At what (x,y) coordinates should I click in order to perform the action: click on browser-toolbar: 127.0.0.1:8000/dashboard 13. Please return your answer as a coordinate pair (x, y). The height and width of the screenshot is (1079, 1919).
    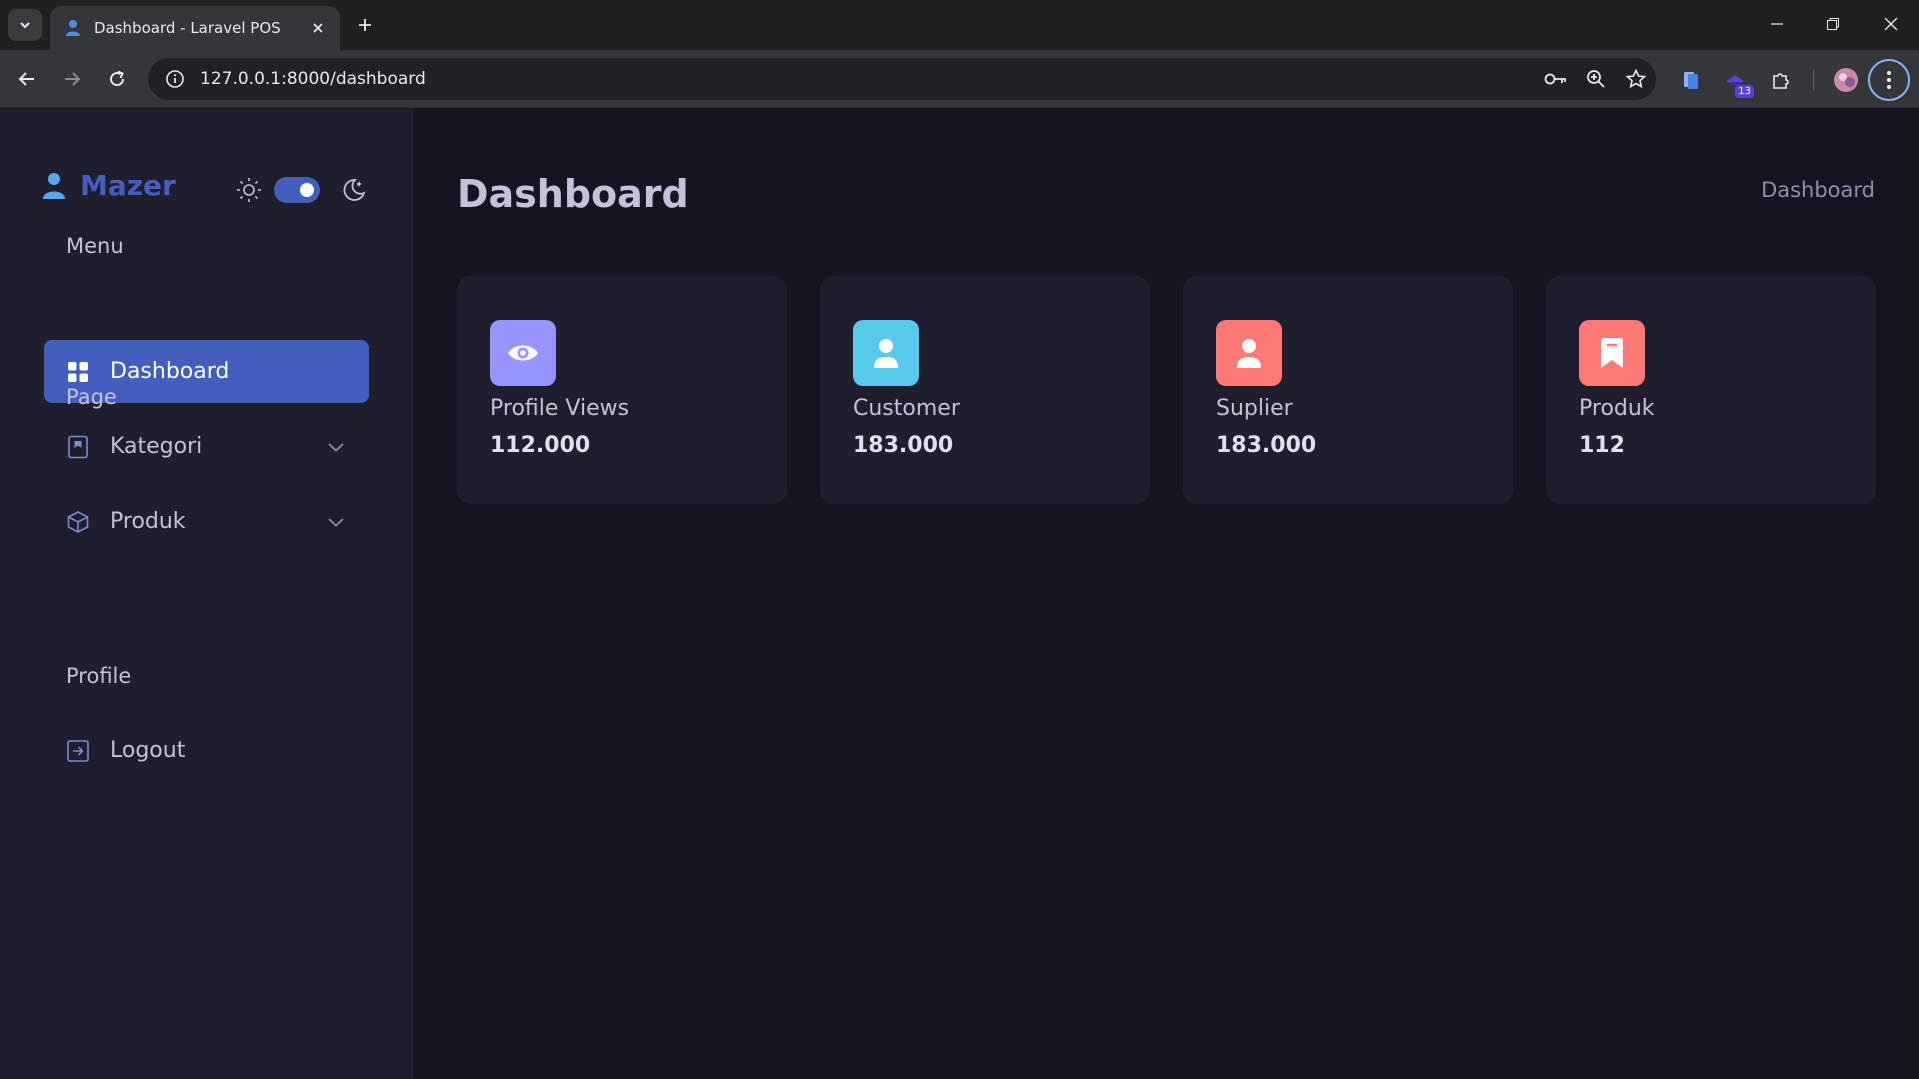
    Looking at the image, I should click on (959, 79).